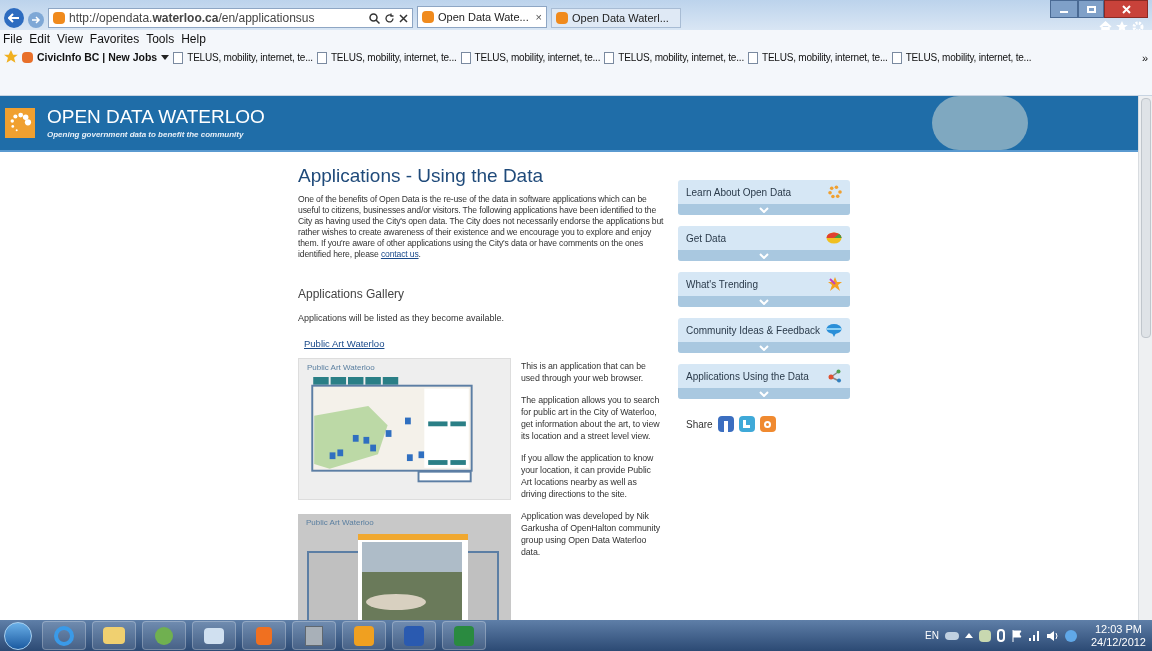 The height and width of the screenshot is (651, 1152). I want to click on address-field: http://opendata.waterloo.ca/en/applicationsus, so click(230, 18).